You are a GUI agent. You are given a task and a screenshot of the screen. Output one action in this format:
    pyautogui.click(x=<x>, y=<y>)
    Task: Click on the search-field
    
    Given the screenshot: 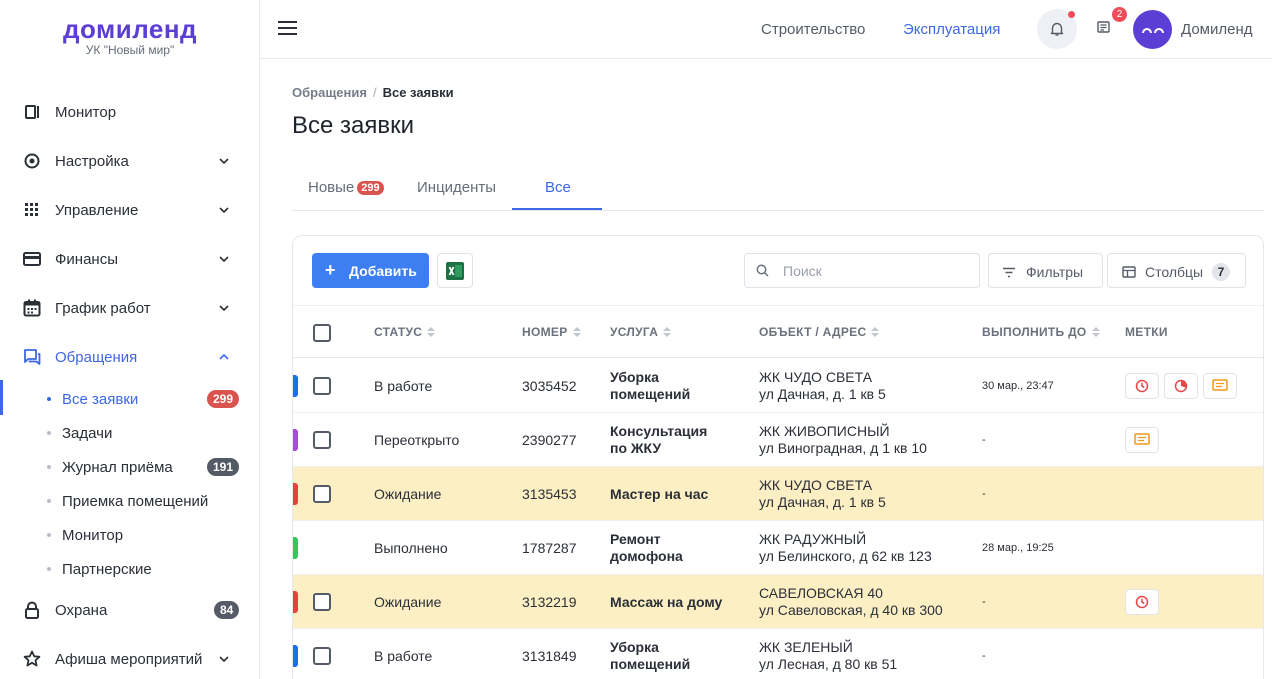 What is the action you would take?
    pyautogui.click(x=862, y=270)
    